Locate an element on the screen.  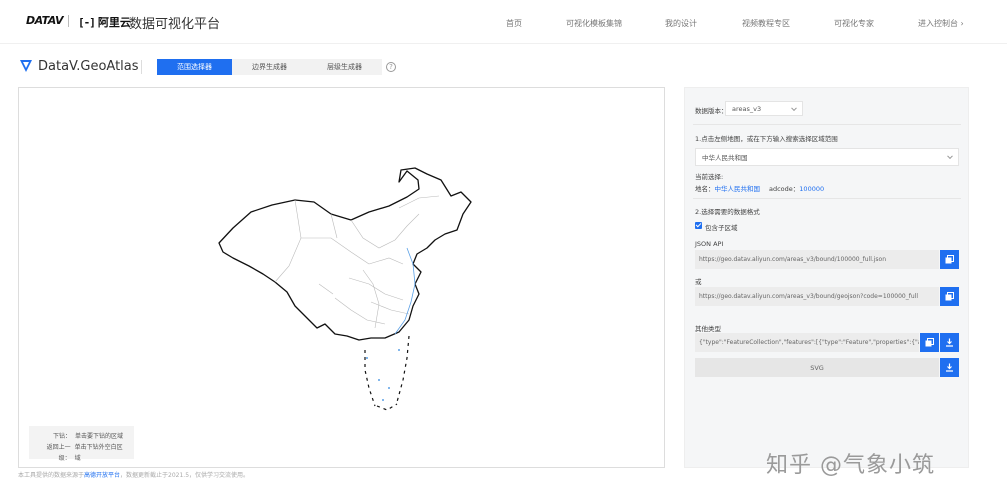
tip-value: 单击要下钻的区域 is located at coordinates (99, 436).